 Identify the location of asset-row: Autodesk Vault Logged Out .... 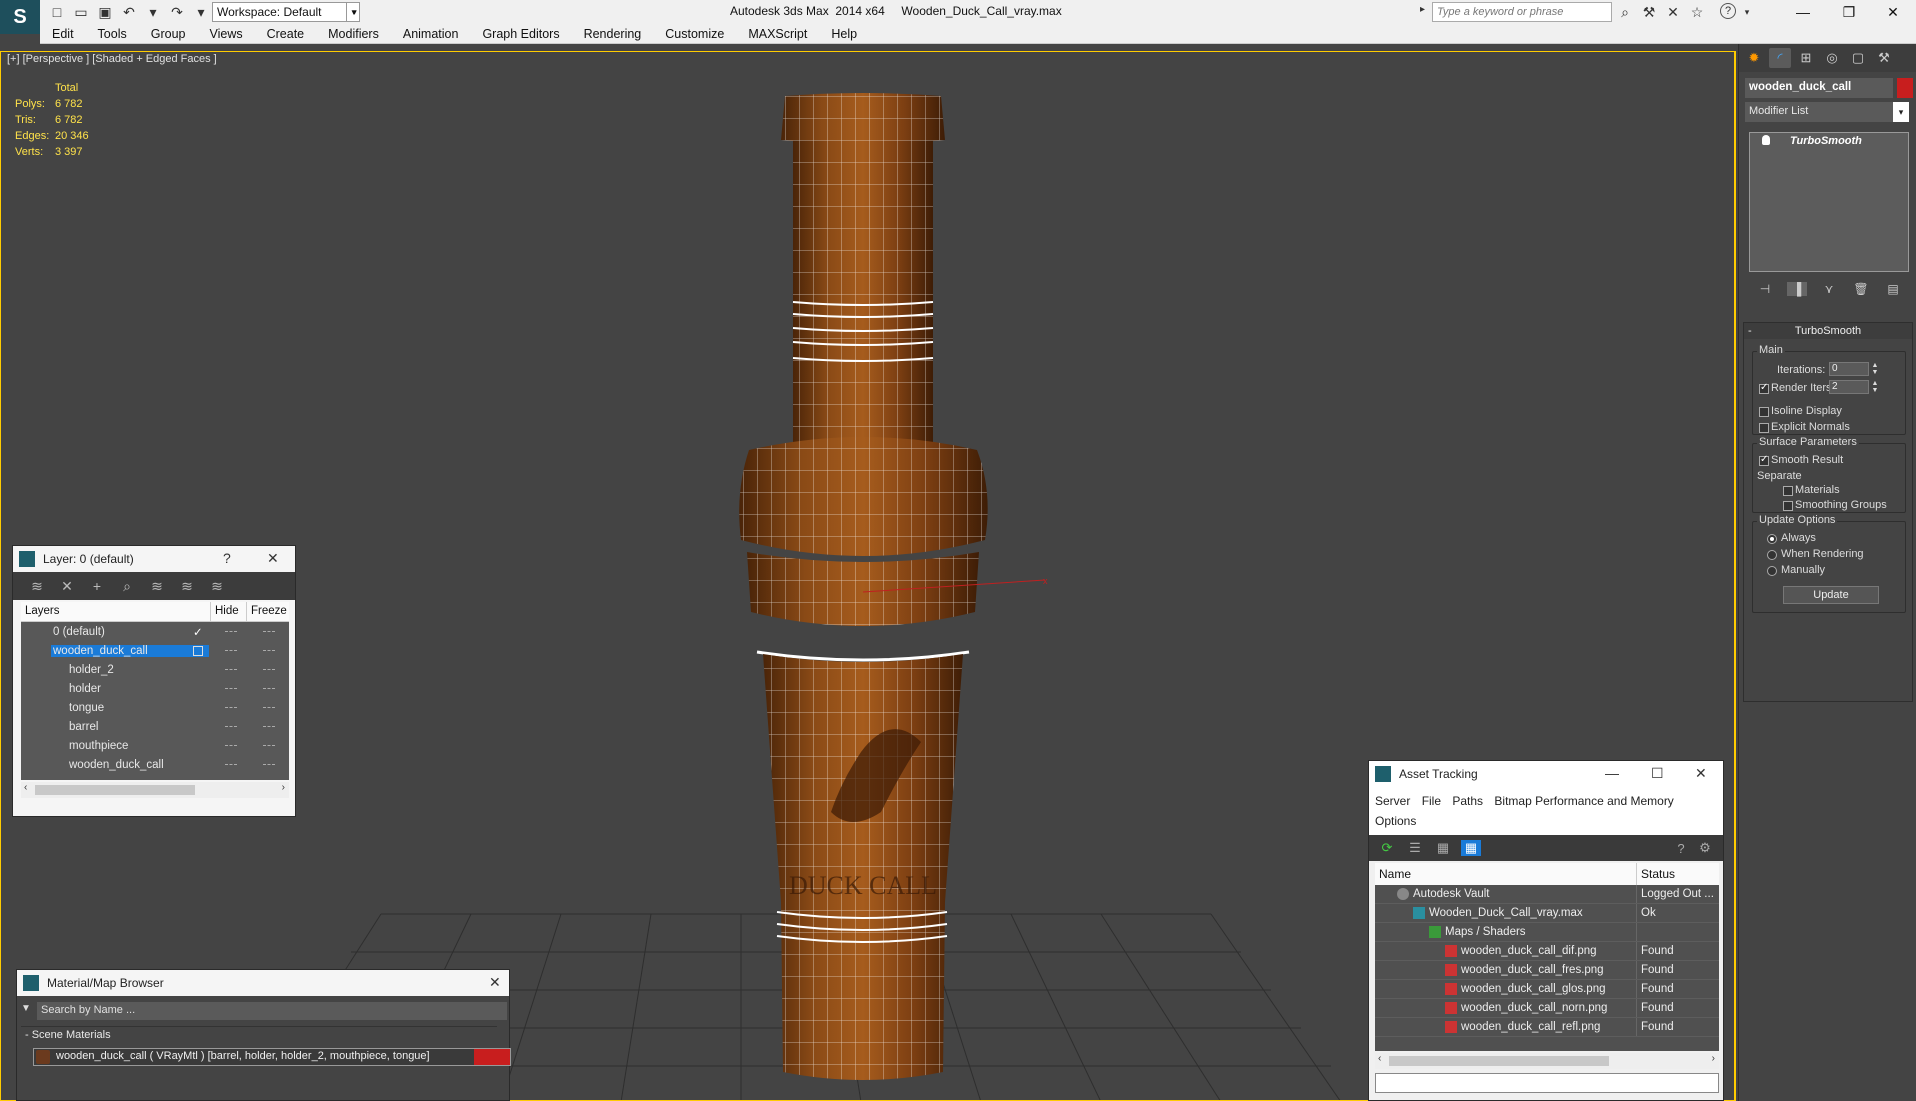
(1547, 894).